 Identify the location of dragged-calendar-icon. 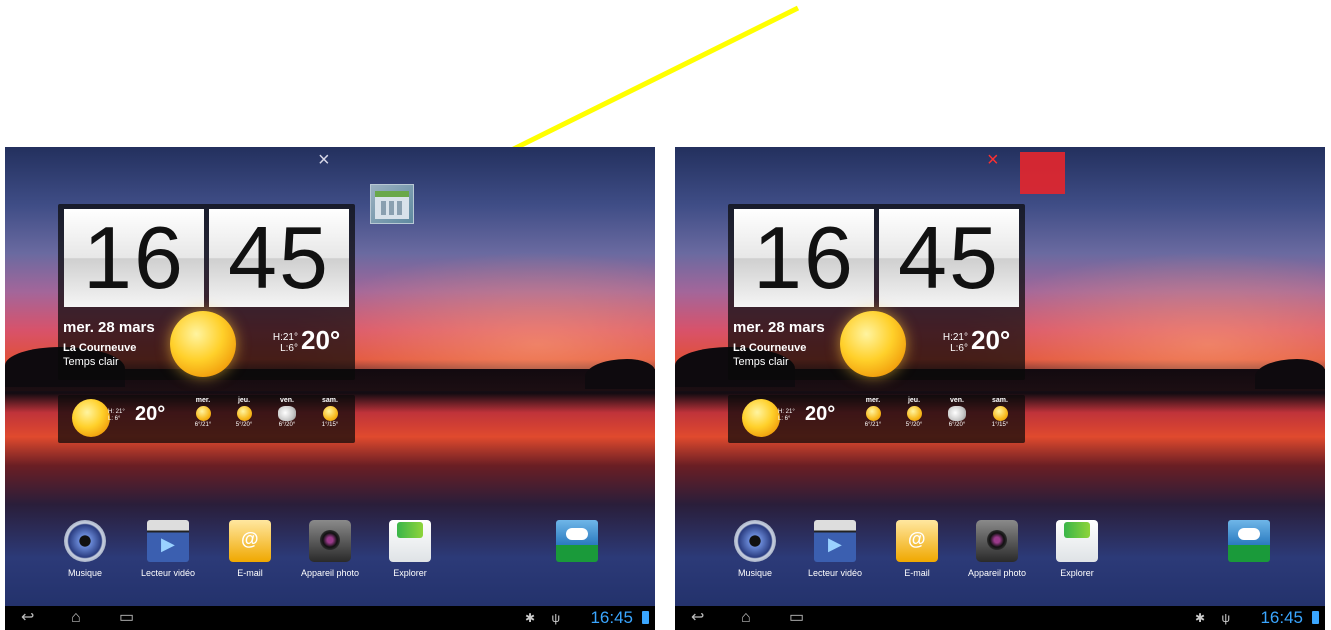
(392, 204).